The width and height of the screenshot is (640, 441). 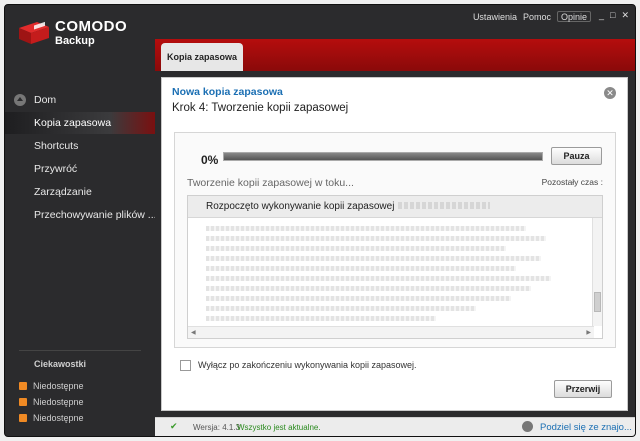 What do you see at coordinates (174, 426) in the screenshot?
I see `check-icon: ✔` at bounding box center [174, 426].